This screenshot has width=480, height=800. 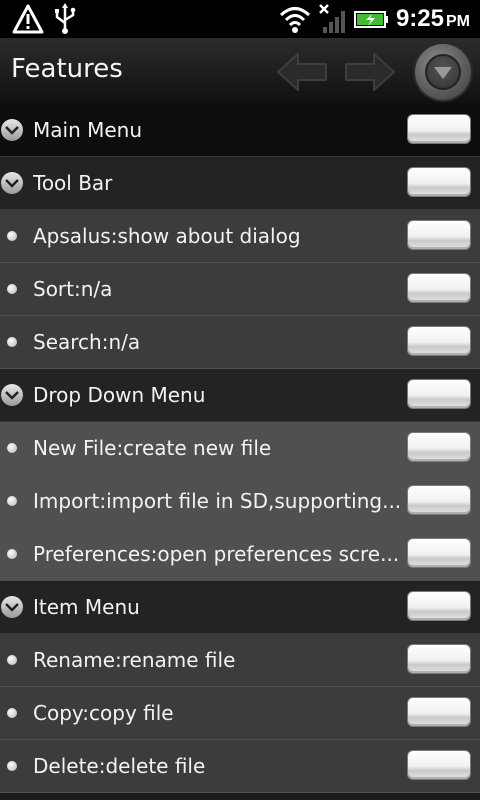 I want to click on battery-charging-icon, so click(x=371, y=19).